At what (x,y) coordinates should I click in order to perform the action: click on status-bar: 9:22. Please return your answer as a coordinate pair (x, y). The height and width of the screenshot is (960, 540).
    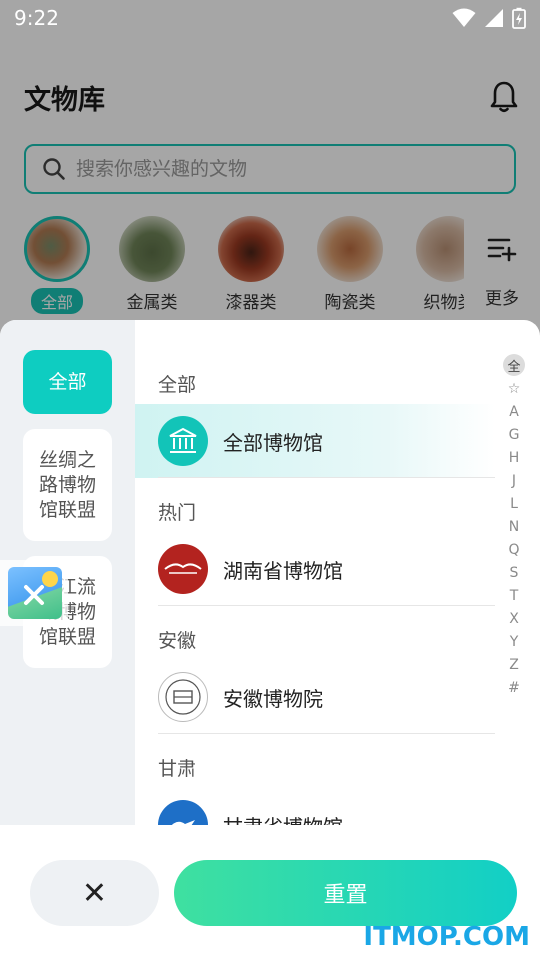
    Looking at the image, I should click on (270, 18).